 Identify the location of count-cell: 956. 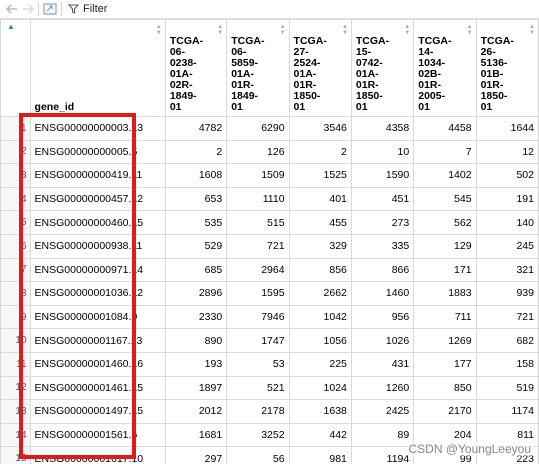
(382, 317).